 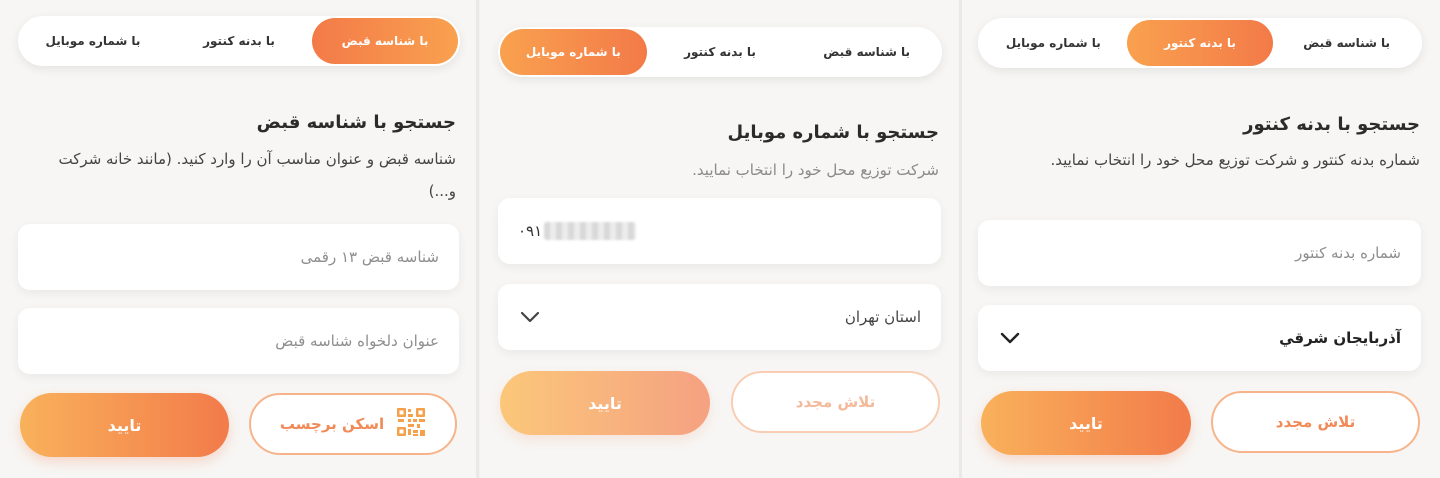 What do you see at coordinates (411, 424) in the screenshot?
I see `qr-code-icon` at bounding box center [411, 424].